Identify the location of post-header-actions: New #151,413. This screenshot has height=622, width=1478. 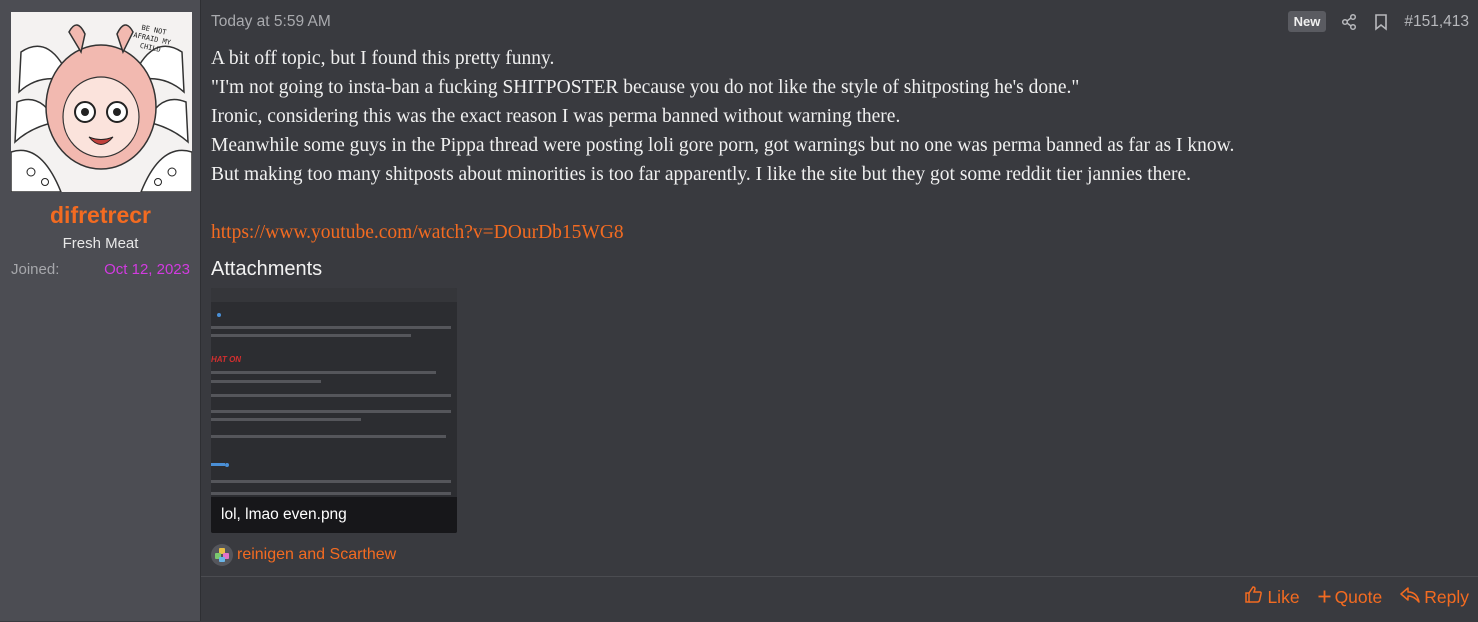
(1378, 21).